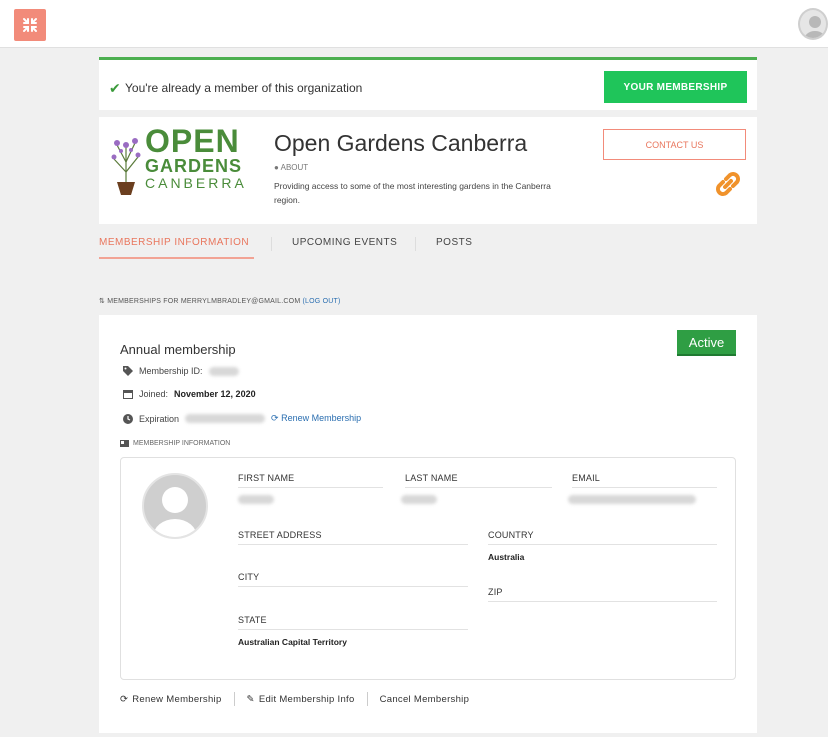 This screenshot has width=828, height=737. What do you see at coordinates (454, 242) in the screenshot?
I see `tab-posts: POSTS` at bounding box center [454, 242].